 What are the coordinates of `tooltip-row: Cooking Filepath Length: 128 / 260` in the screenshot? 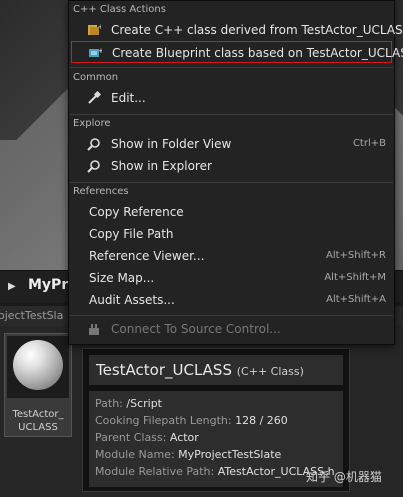 It's located at (191, 420).